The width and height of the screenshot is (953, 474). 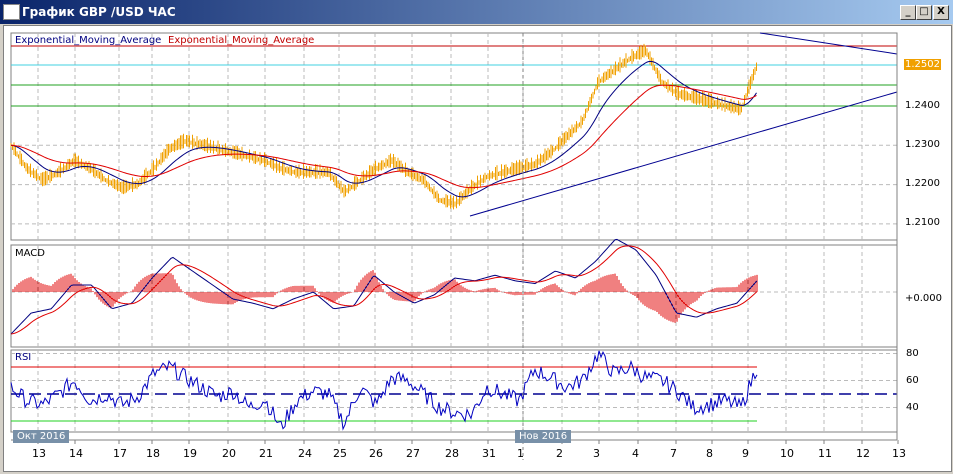 I want to click on time-label: 28, so click(x=452, y=453).